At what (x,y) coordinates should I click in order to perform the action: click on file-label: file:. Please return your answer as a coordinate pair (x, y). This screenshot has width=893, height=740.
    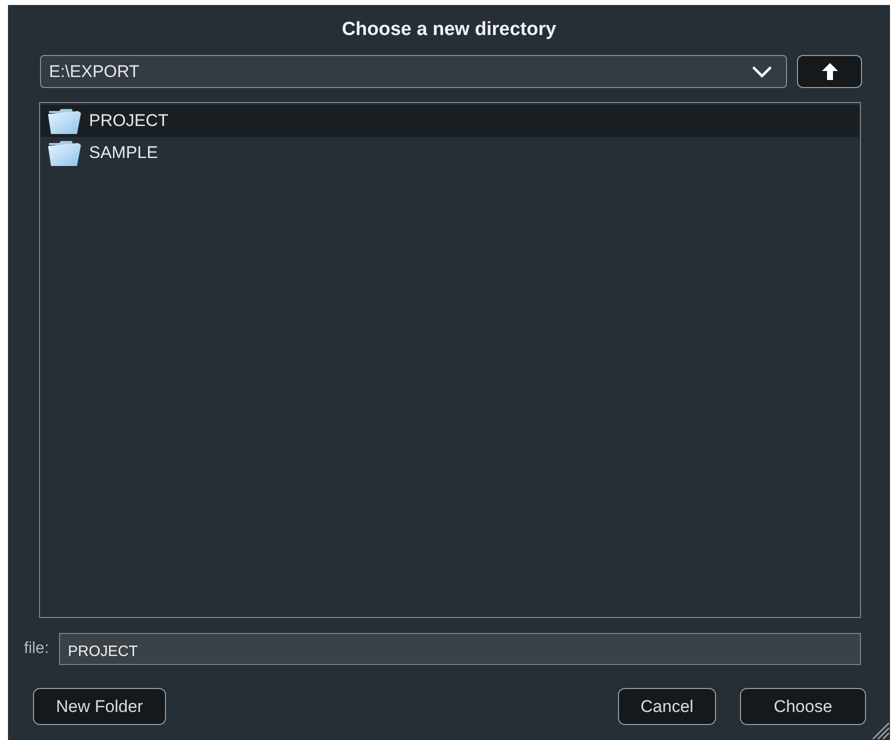
    Looking at the image, I should click on (36, 649).